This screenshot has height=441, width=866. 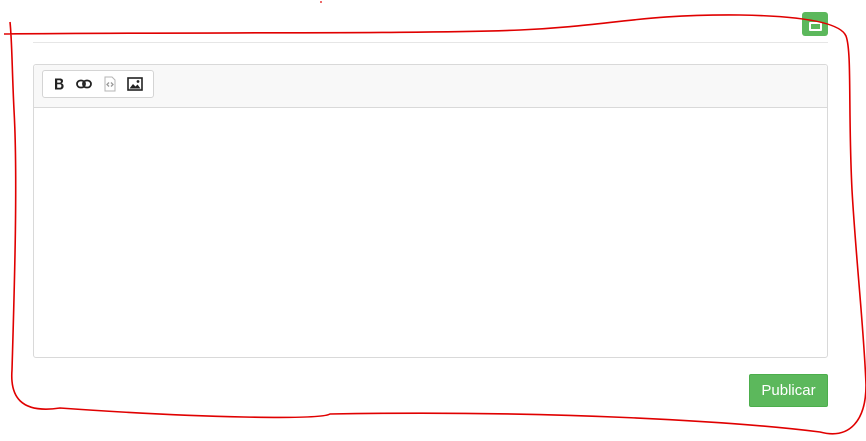 I want to click on bold-icon, so click(x=59, y=84).